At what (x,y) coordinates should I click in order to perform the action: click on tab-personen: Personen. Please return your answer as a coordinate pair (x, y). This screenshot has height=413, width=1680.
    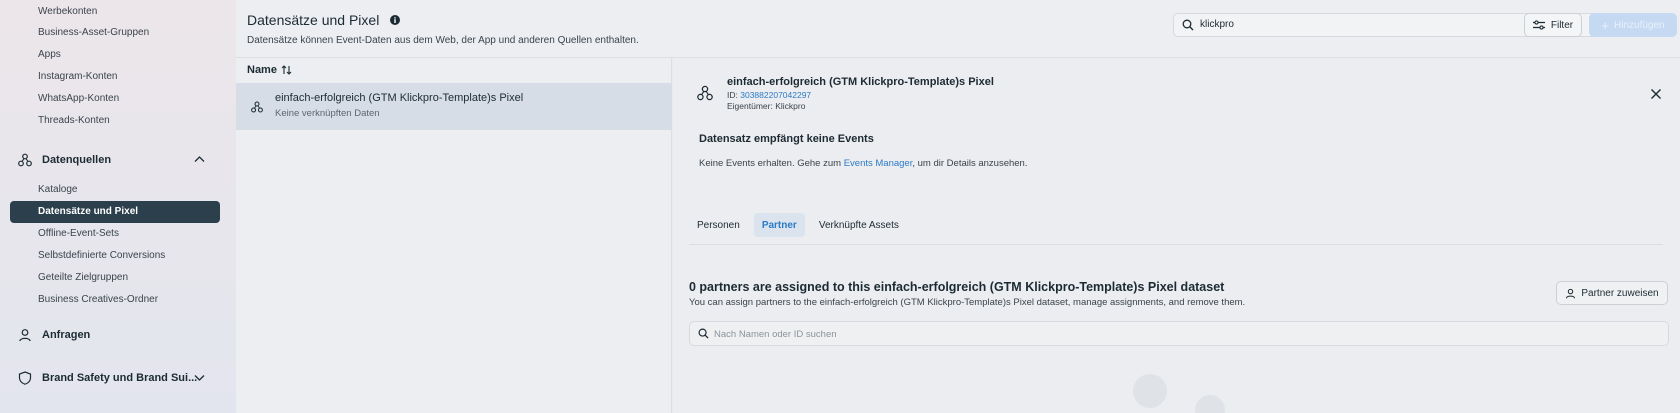
    Looking at the image, I should click on (718, 225).